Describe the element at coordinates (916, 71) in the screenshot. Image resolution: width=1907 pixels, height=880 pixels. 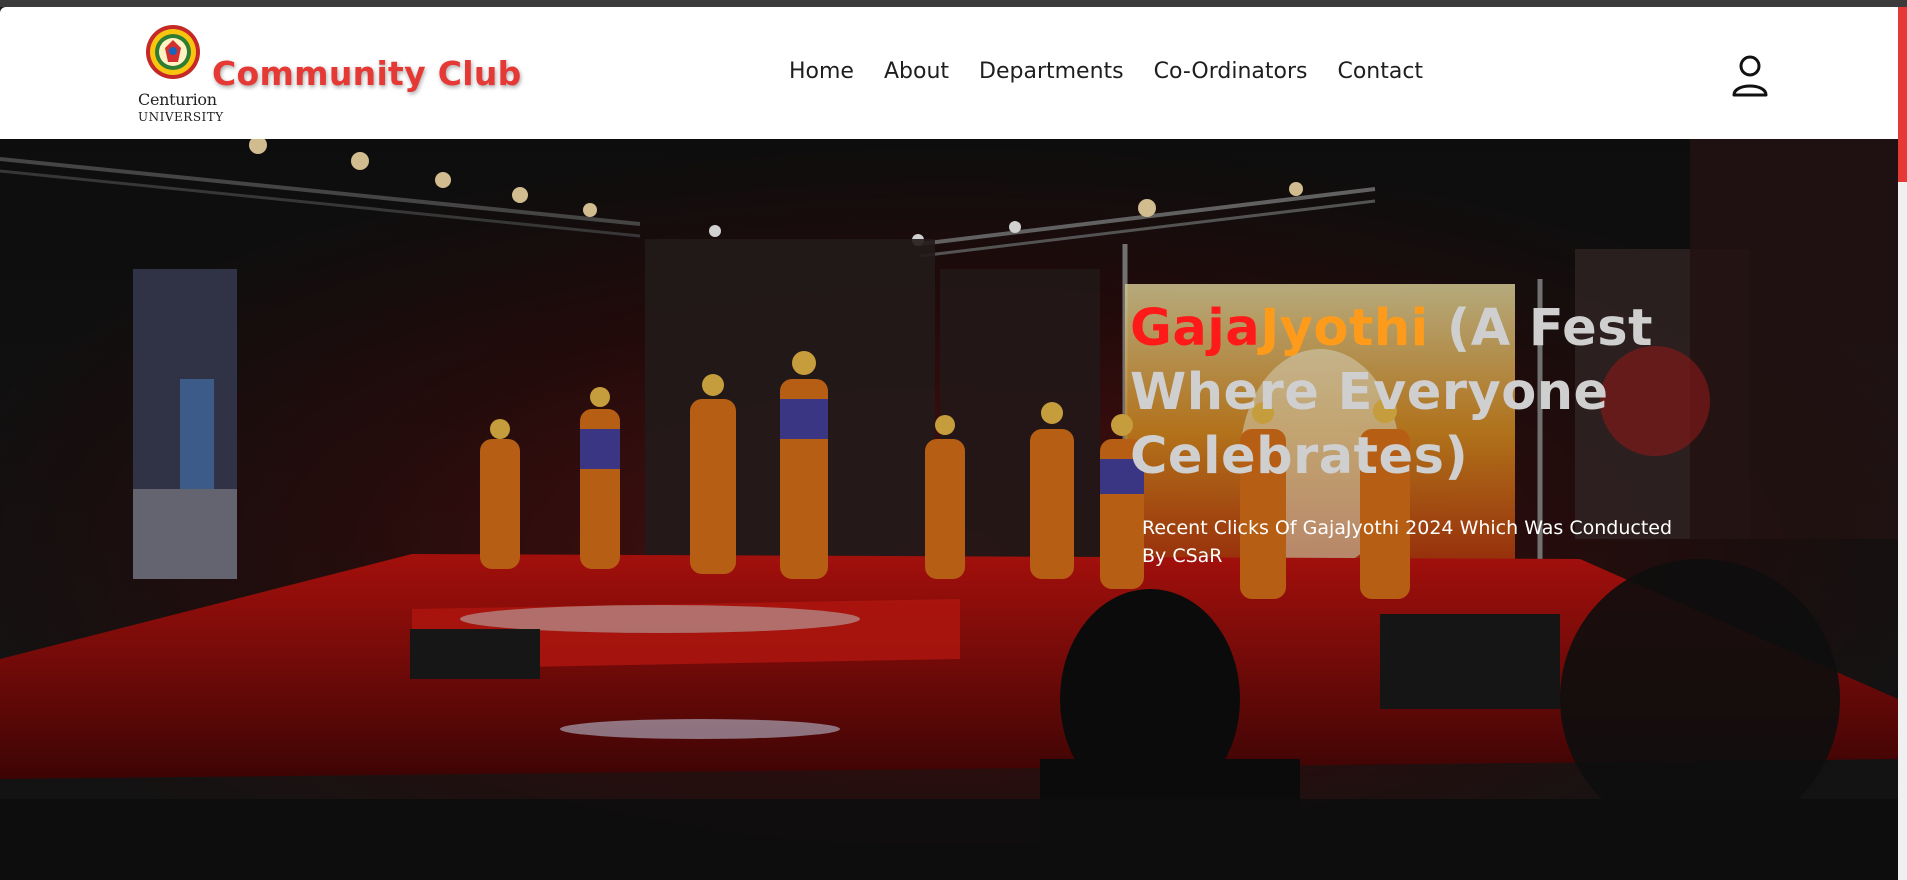
I see `nav-item-about: About` at that location.